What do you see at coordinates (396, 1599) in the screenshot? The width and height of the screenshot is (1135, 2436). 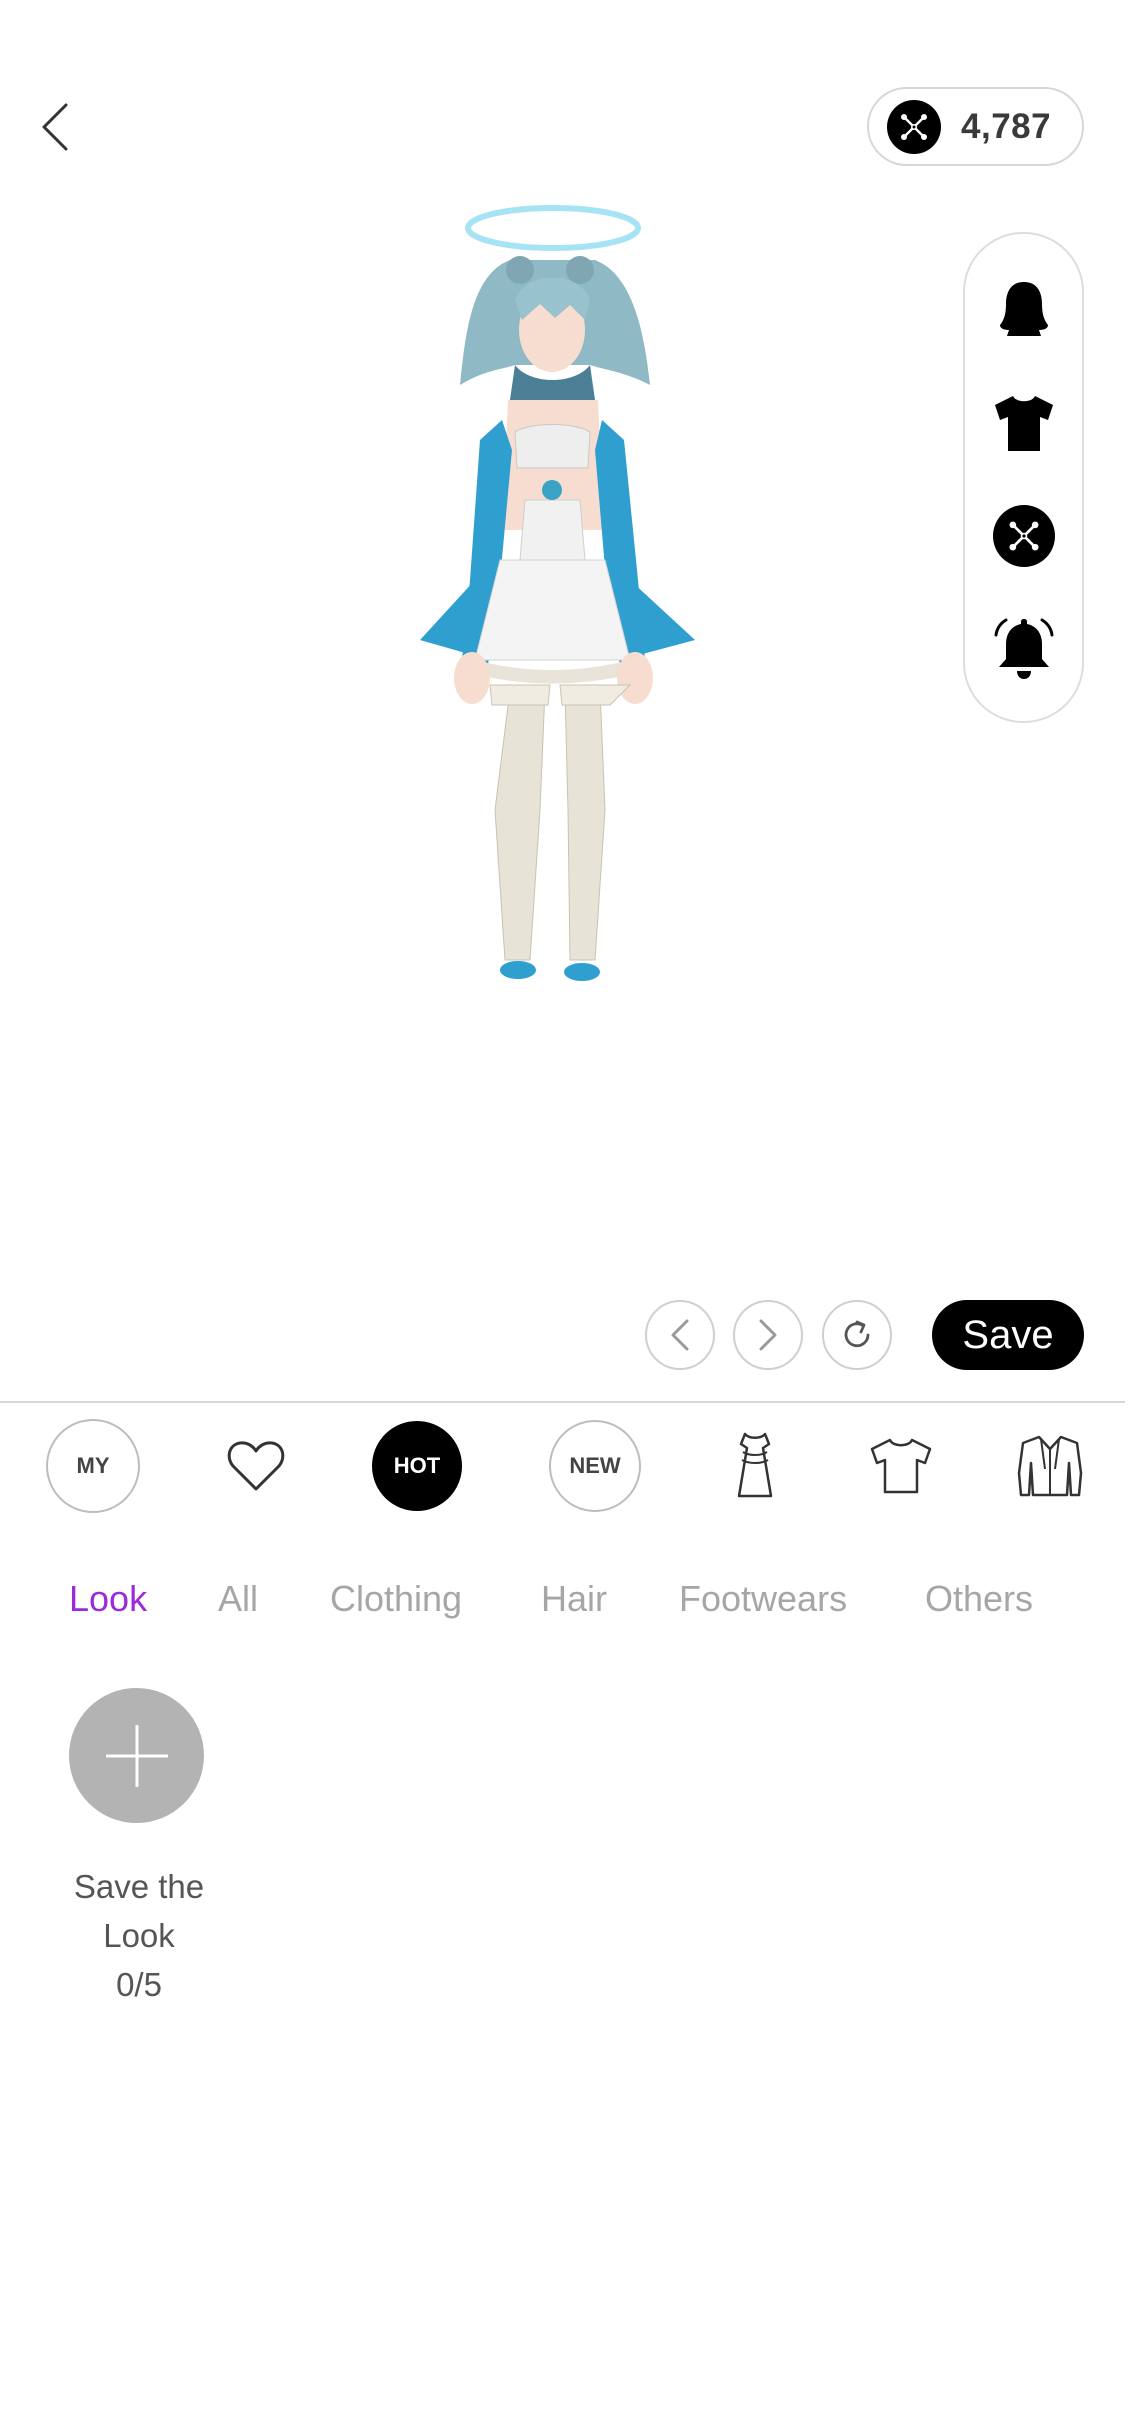 I see `tab-clothing: Clothing` at bounding box center [396, 1599].